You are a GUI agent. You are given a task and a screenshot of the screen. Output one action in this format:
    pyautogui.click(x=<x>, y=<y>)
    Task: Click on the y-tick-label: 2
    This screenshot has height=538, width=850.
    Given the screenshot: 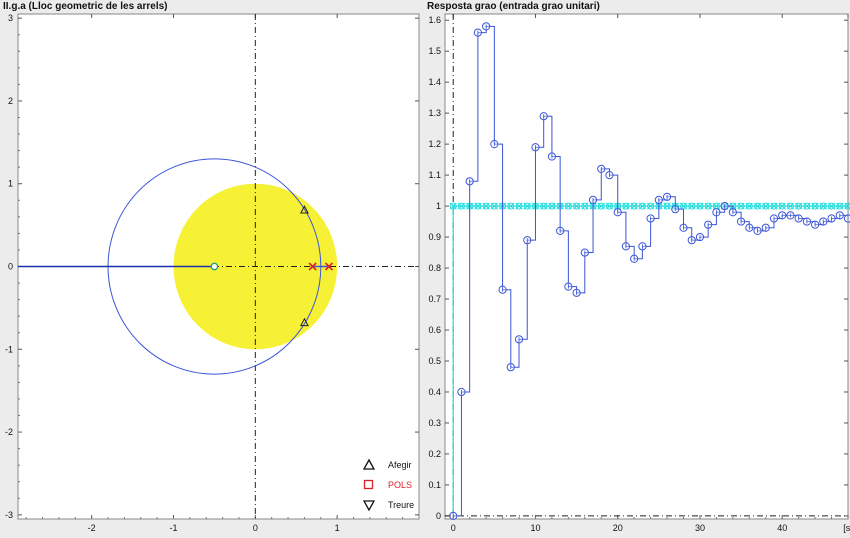 What is the action you would take?
    pyautogui.click(x=10, y=101)
    